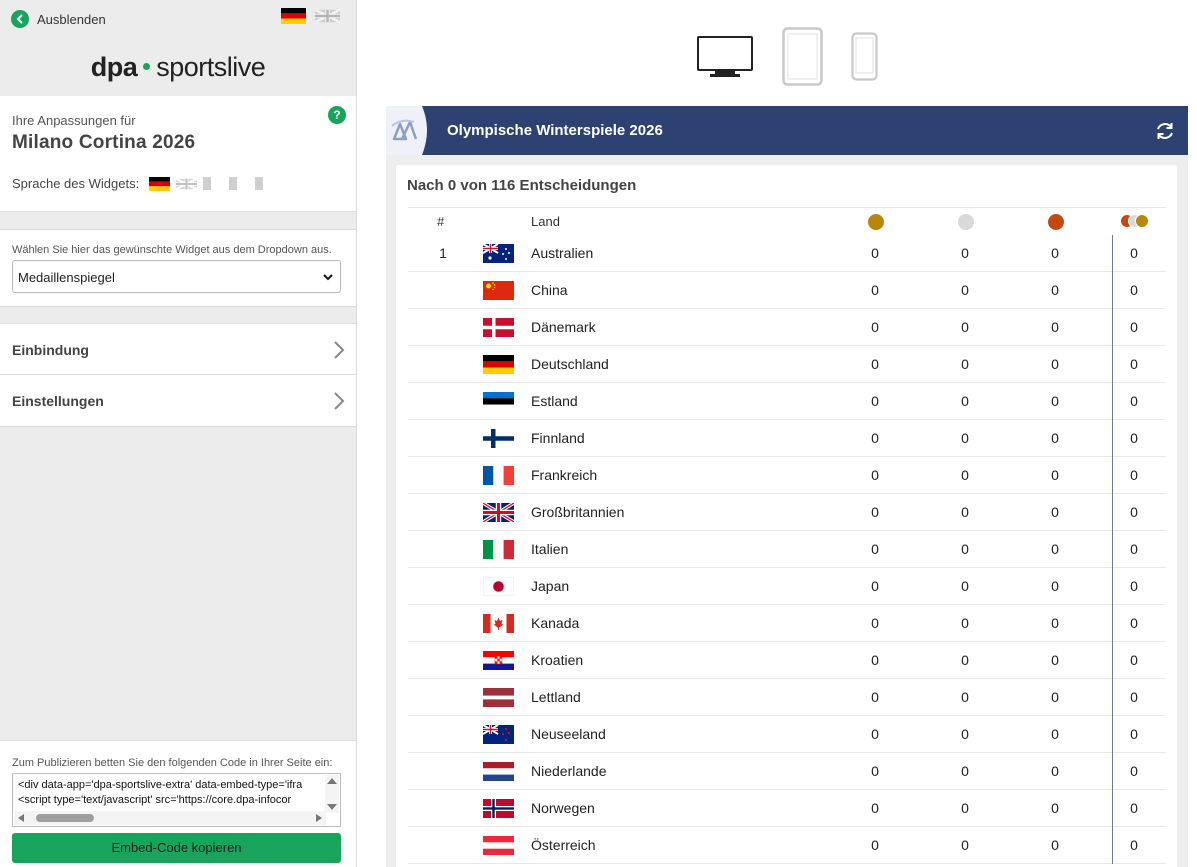 Image resolution: width=1197 pixels, height=867 pixels. What do you see at coordinates (787, 771) in the screenshot?
I see `table-row: Niederlande 0 0 0 0` at bounding box center [787, 771].